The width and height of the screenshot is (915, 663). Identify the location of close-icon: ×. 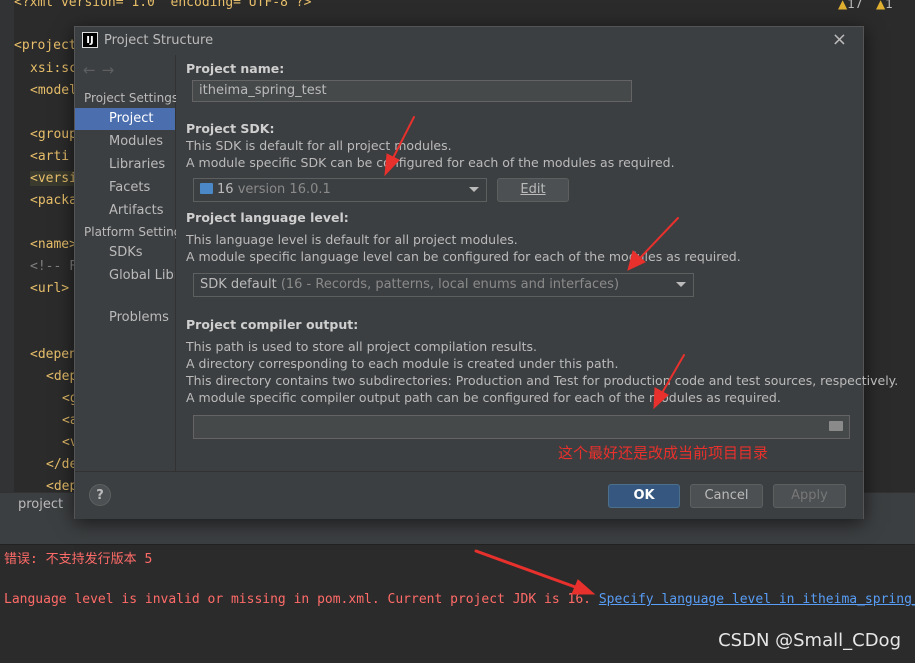
(839, 39).